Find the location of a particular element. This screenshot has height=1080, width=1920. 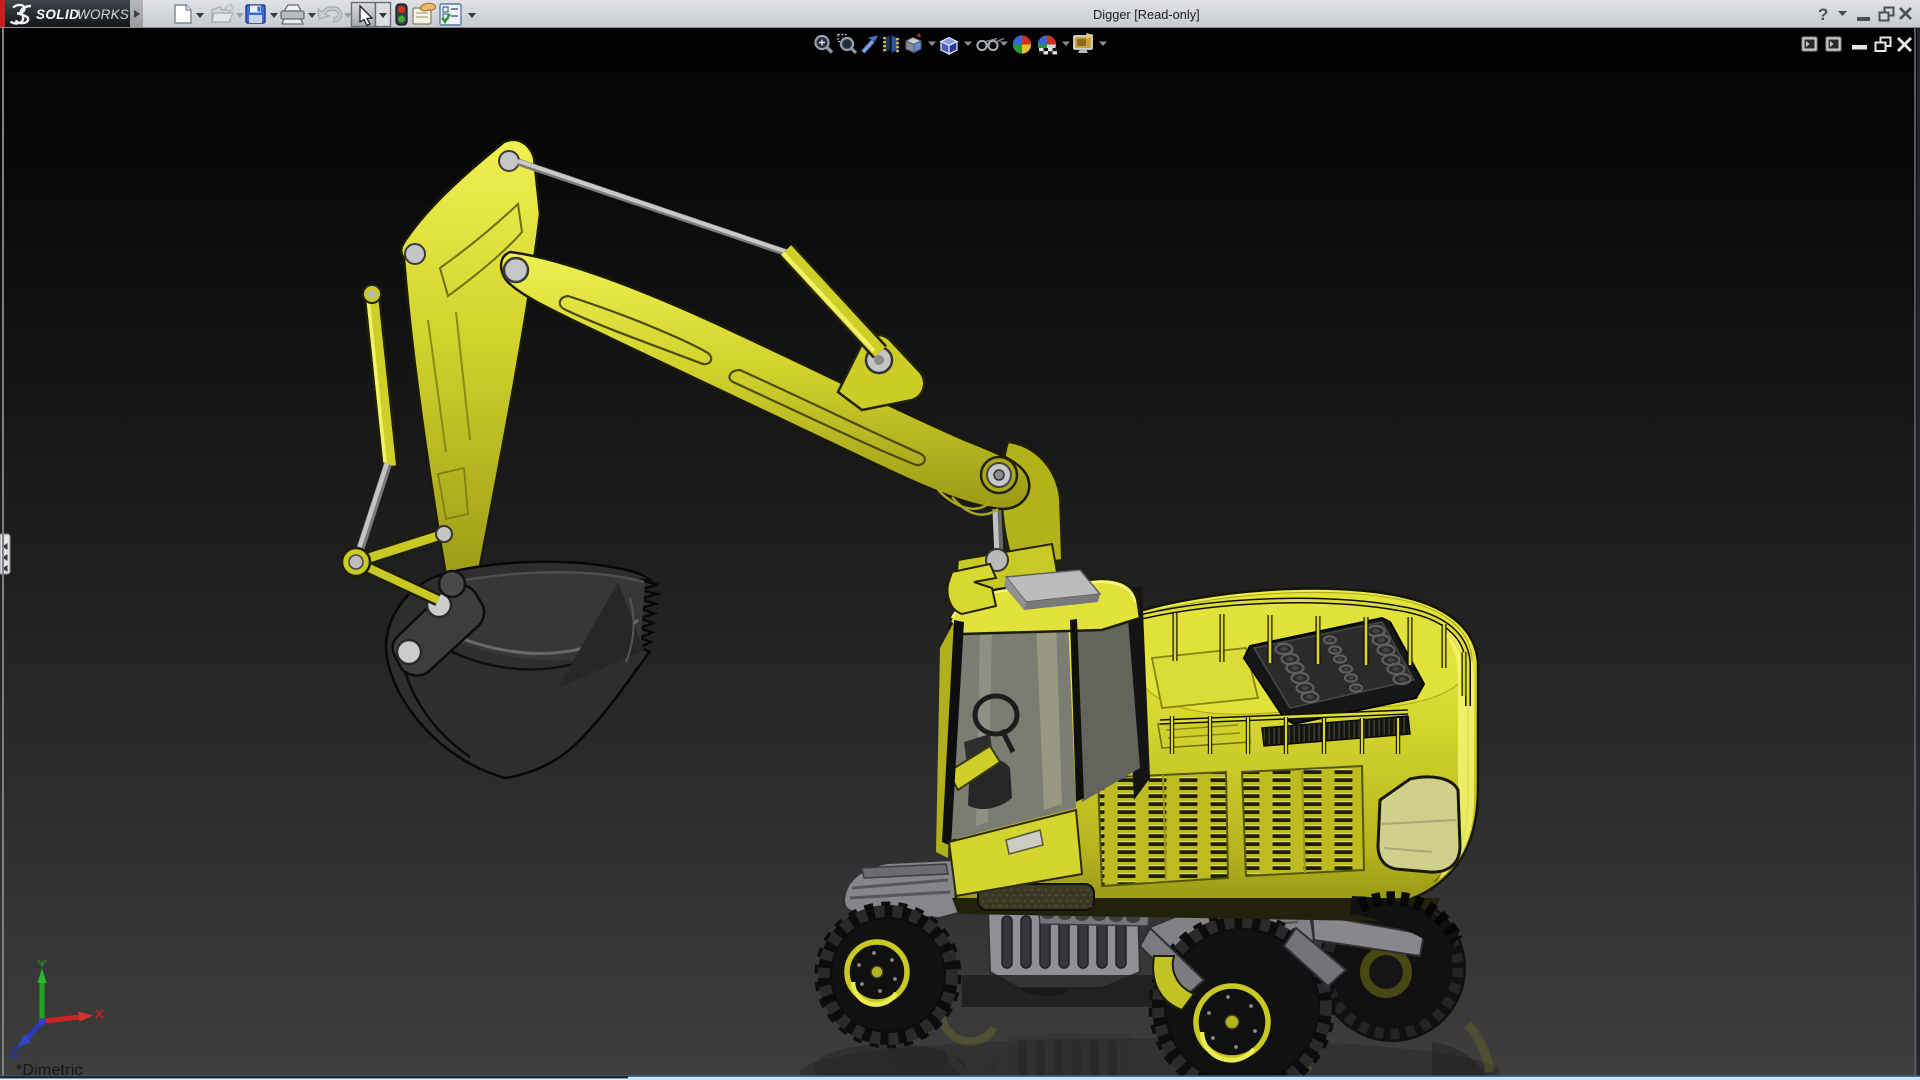

svg-text: WORKS is located at coordinates (103, 14).